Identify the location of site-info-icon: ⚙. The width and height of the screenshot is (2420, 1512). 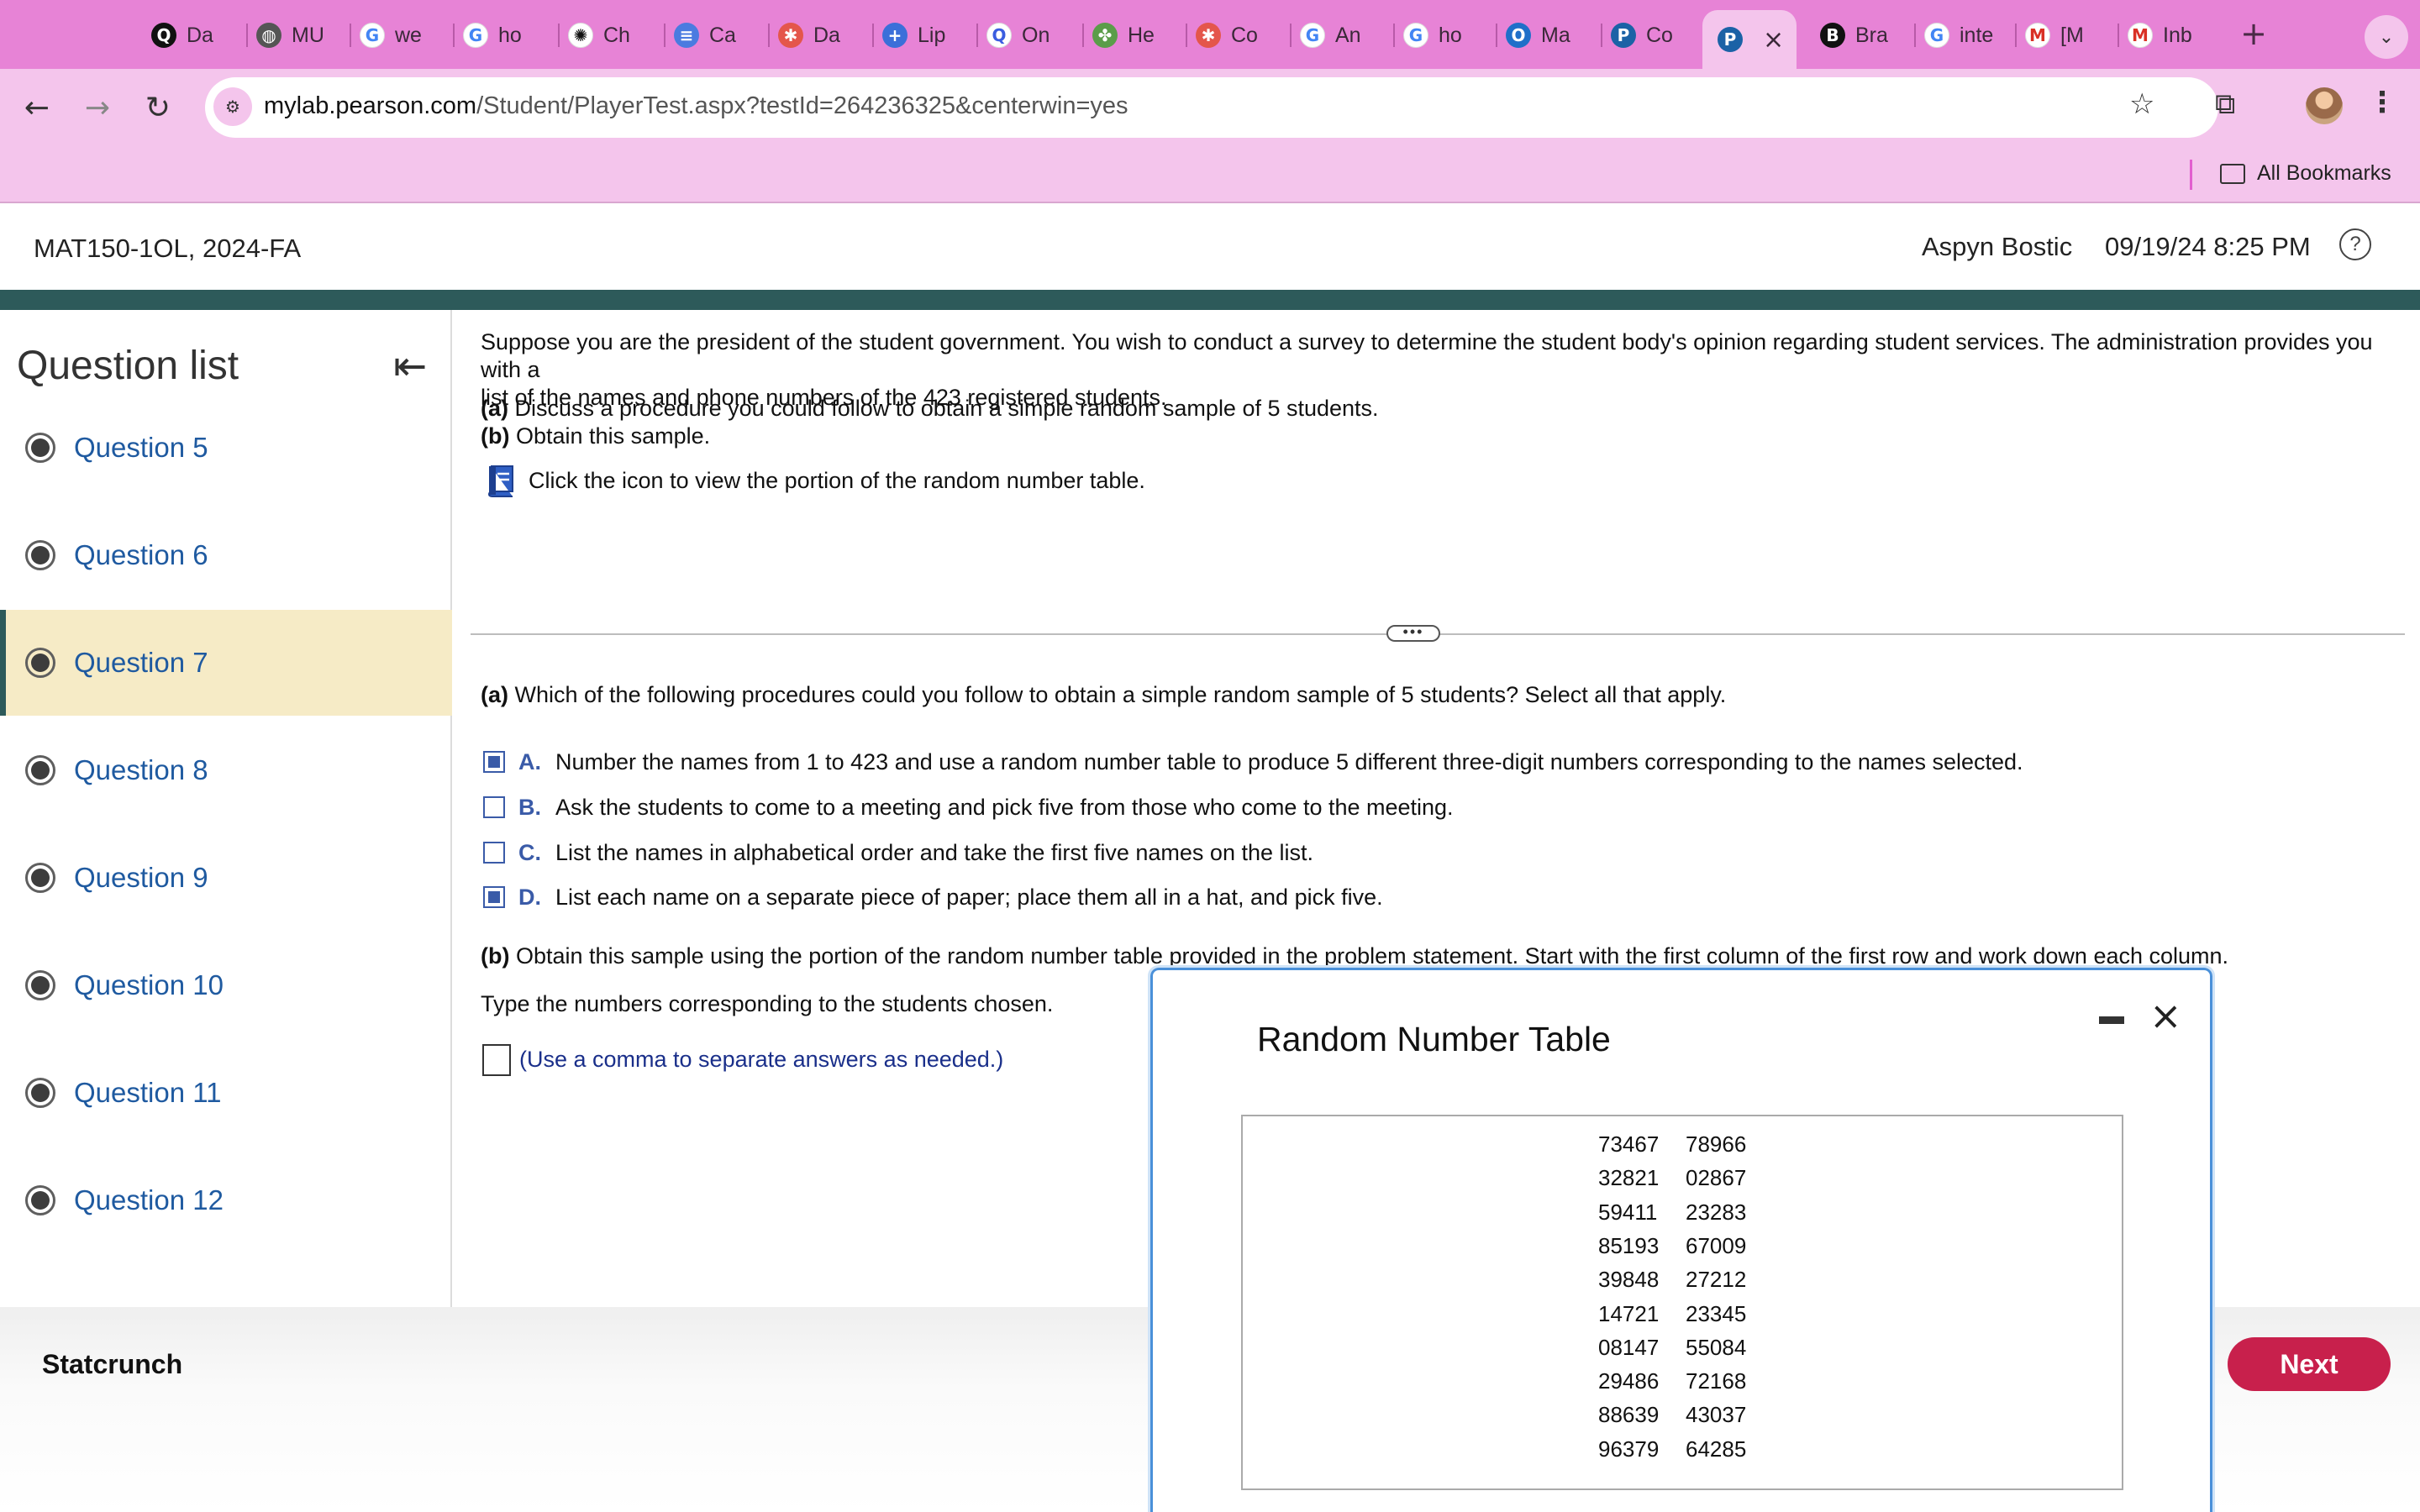
(233, 106).